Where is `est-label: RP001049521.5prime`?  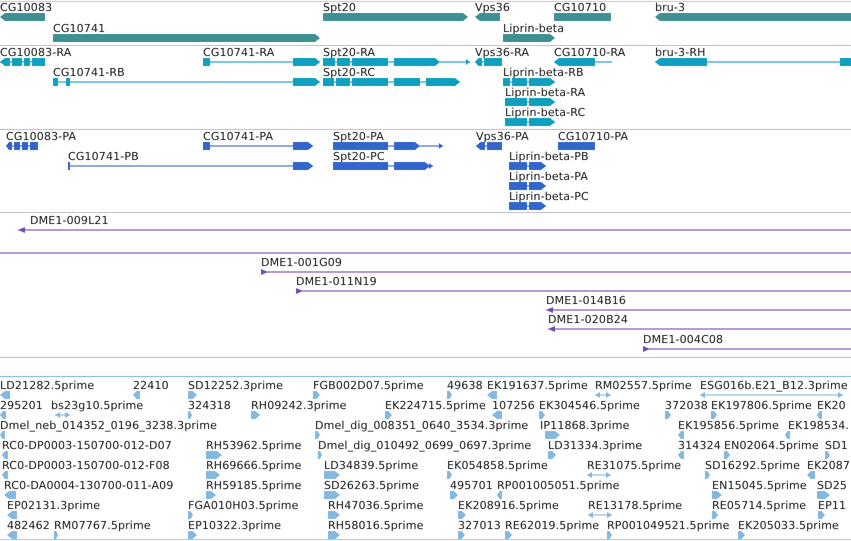 est-label: RP001049521.5prime is located at coordinates (668, 526).